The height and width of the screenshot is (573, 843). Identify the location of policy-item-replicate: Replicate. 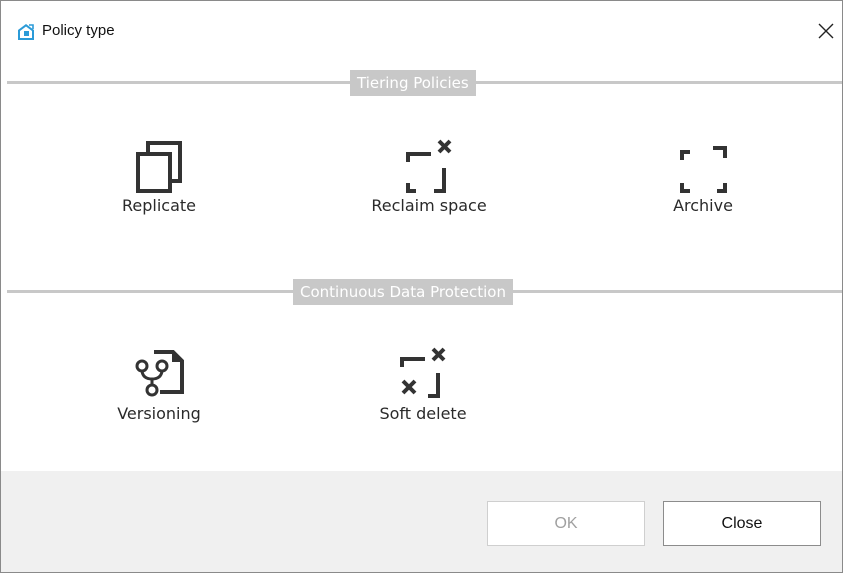
(159, 186).